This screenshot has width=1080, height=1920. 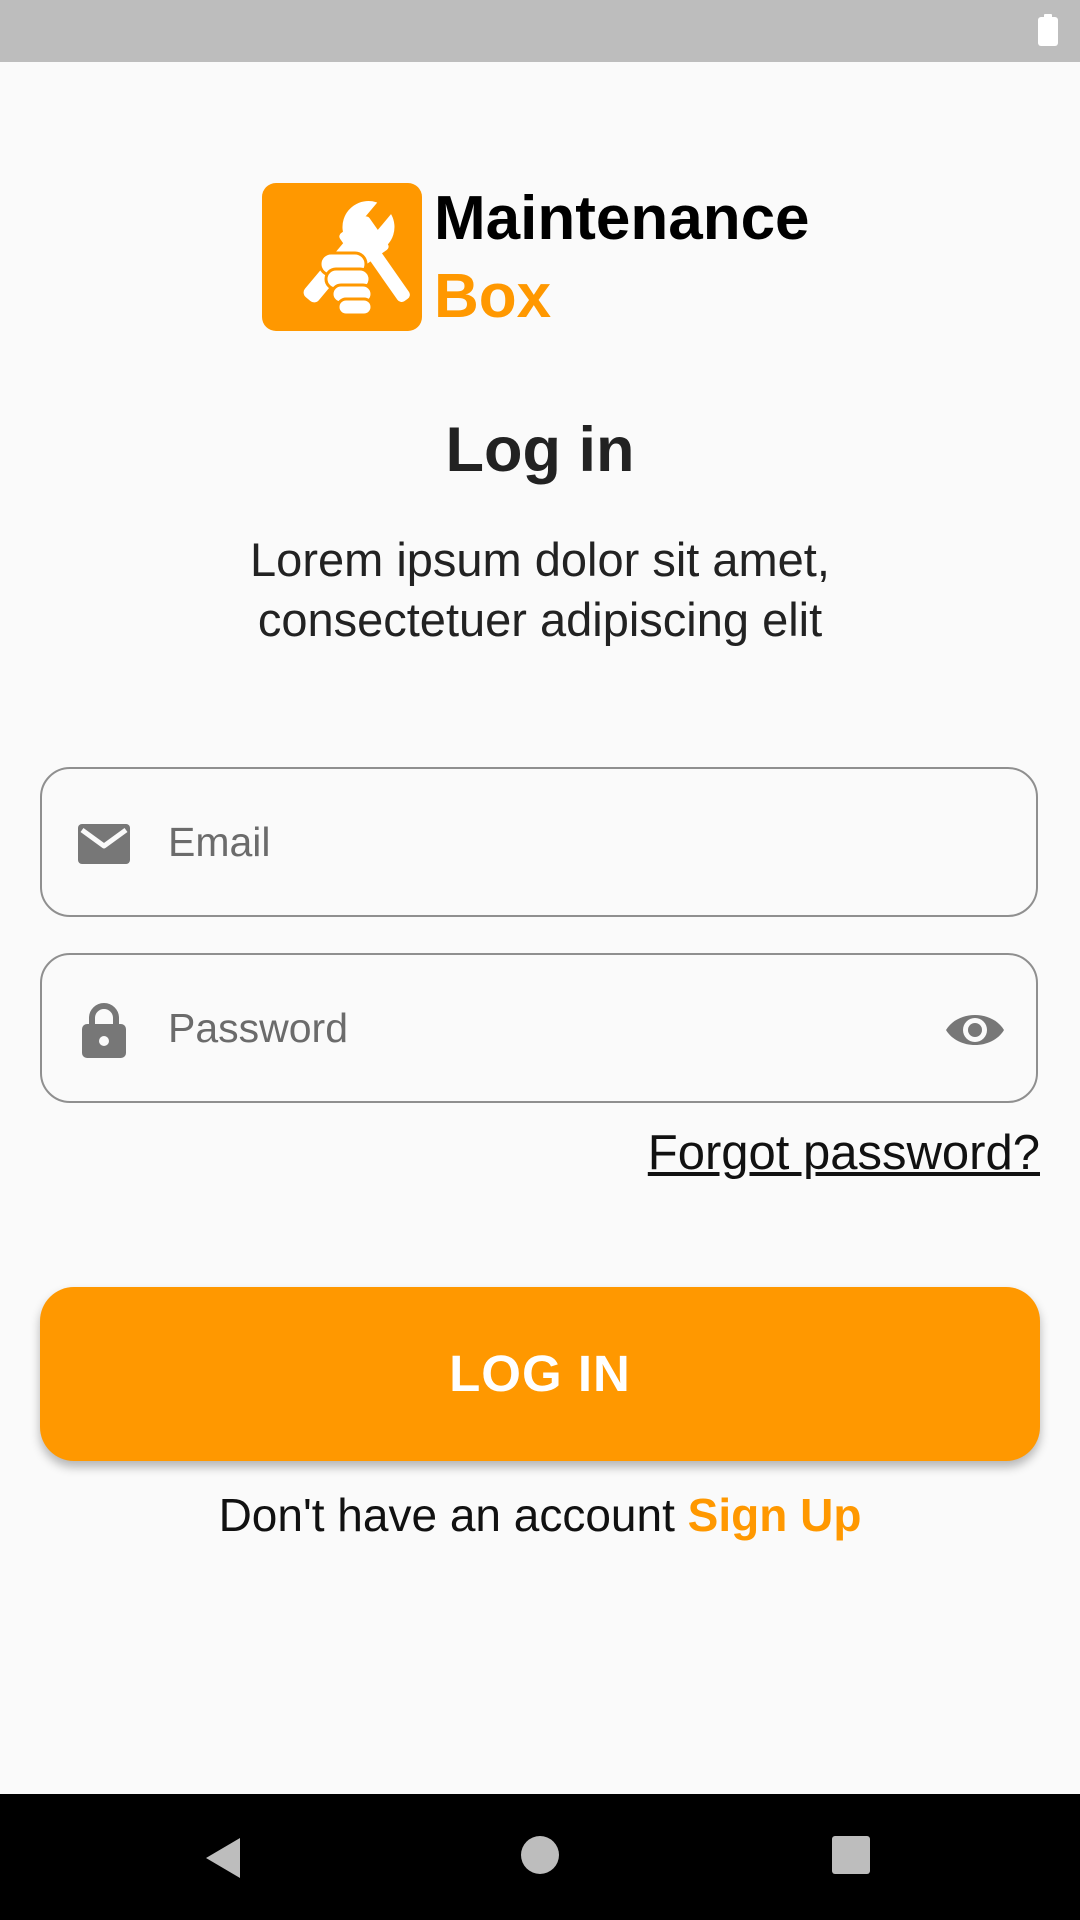 I want to click on email-placeholder: Email, so click(x=219, y=842).